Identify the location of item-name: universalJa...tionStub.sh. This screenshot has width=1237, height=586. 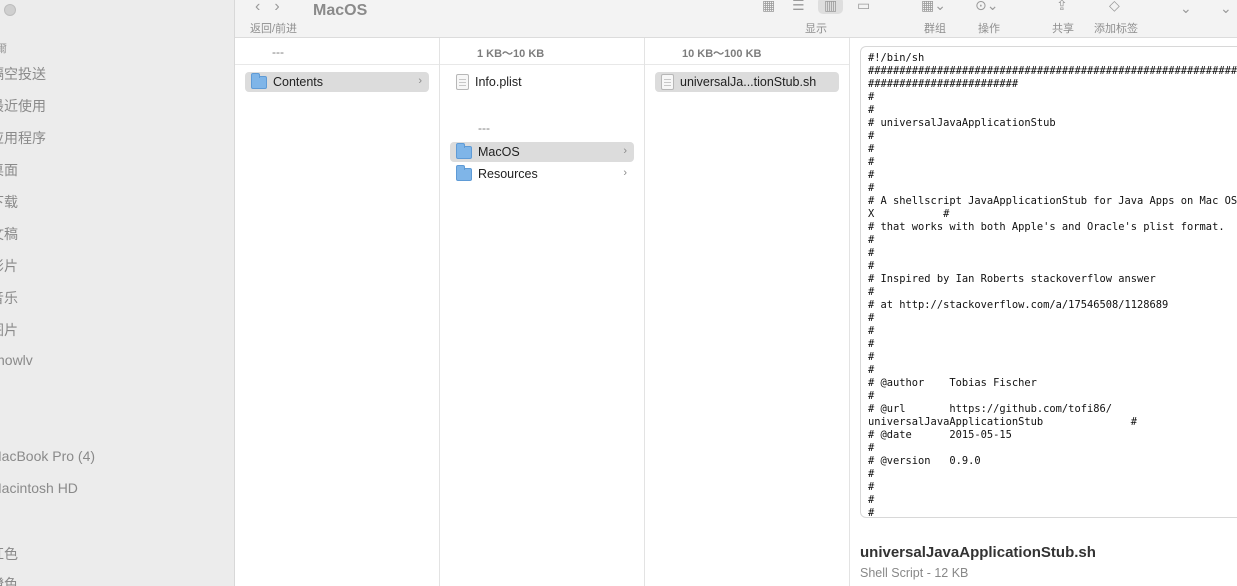
(748, 82).